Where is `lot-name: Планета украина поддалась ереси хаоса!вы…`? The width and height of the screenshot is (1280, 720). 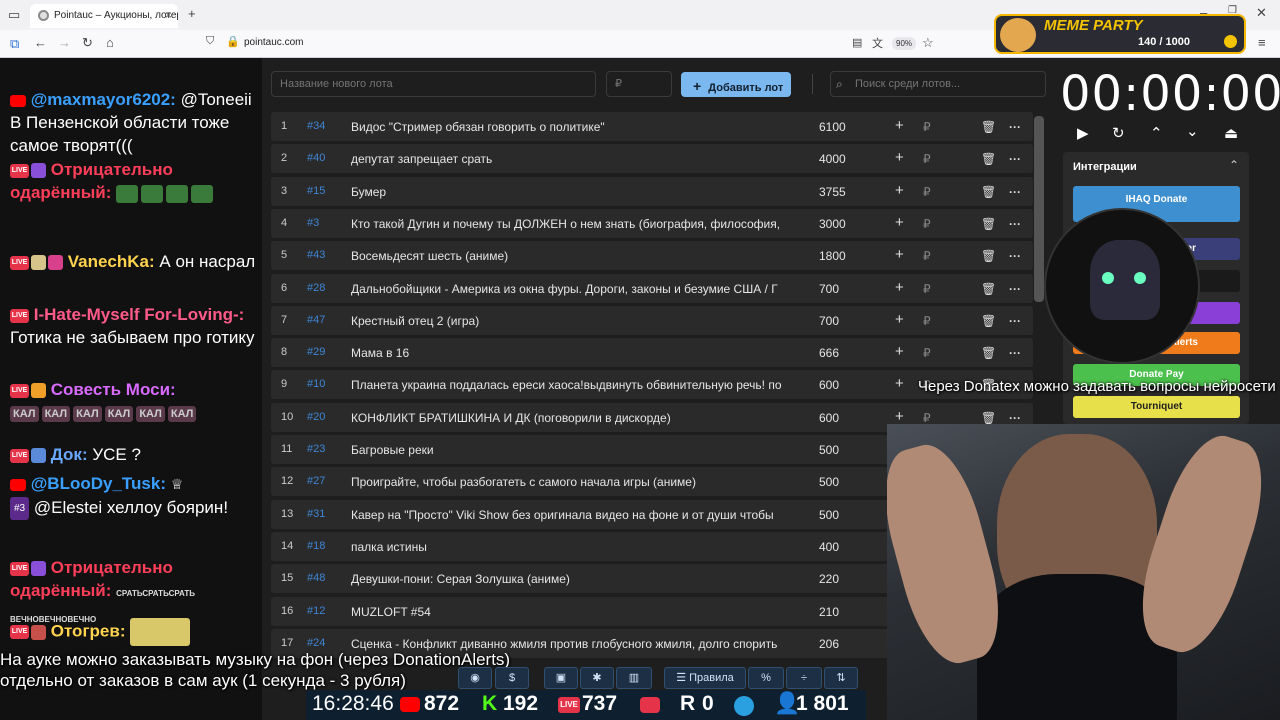 lot-name: Планета украина поддалась ереси хаоса!вы… is located at coordinates (571, 385).